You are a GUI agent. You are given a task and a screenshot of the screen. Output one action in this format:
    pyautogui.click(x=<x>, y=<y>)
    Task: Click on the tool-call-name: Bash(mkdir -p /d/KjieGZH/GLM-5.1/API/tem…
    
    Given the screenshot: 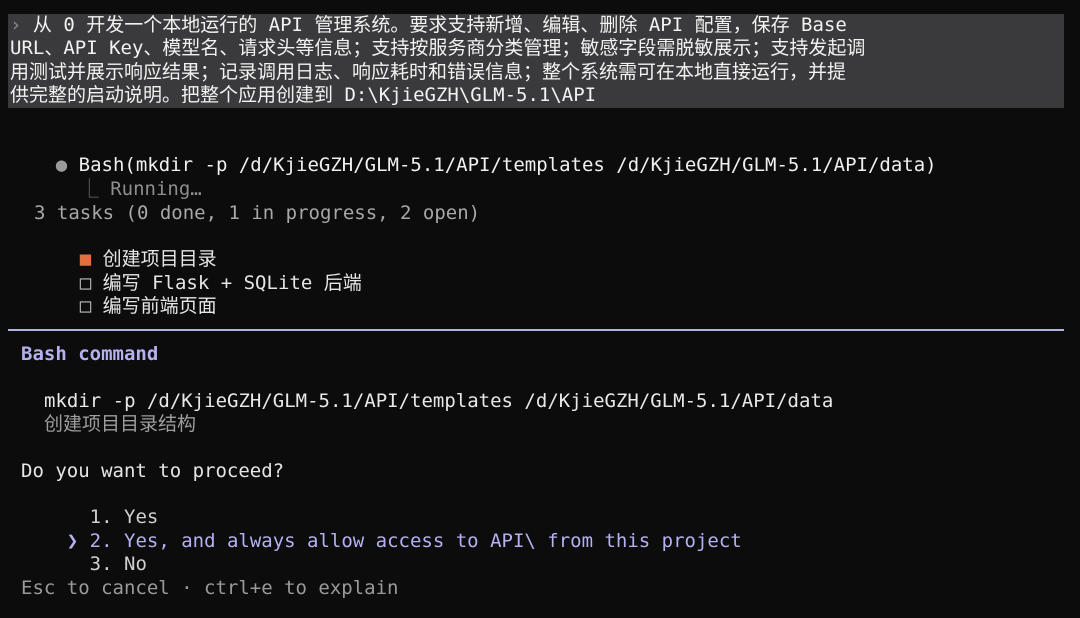 What is the action you would take?
    pyautogui.click(x=507, y=165)
    